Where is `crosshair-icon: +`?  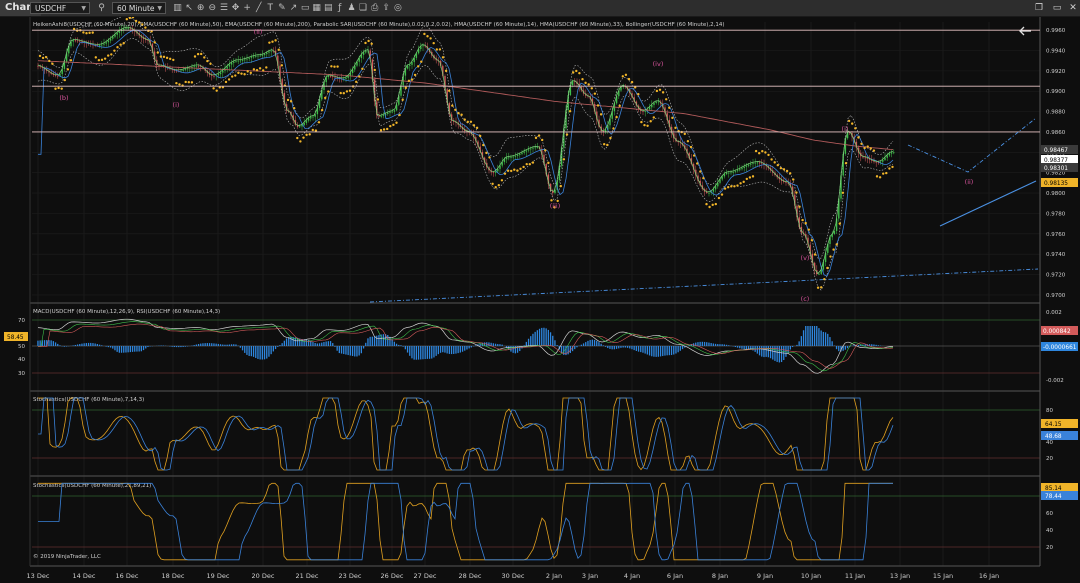 crosshair-icon: + is located at coordinates (247, 8).